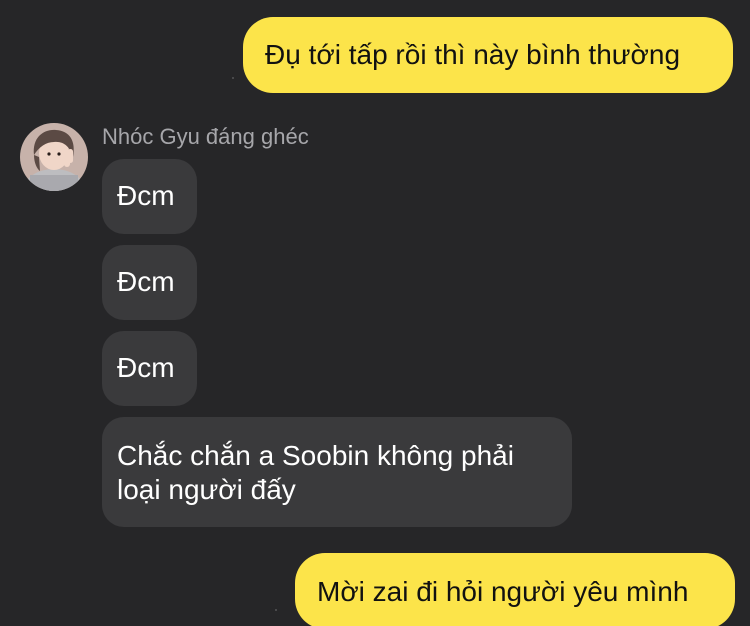 The width and height of the screenshot is (750, 626). I want to click on contact-avatar-photo-icon, so click(54, 157).